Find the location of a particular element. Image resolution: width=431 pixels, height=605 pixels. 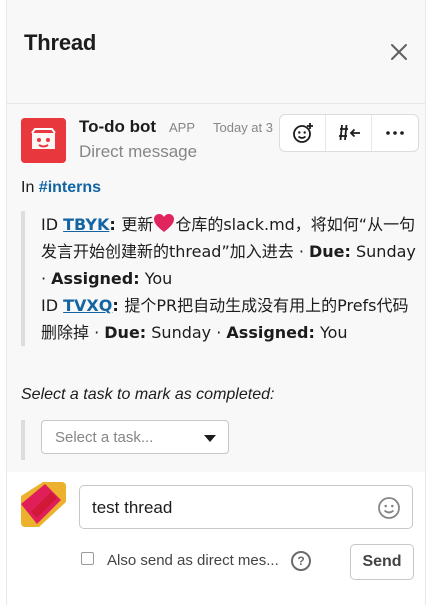

also-send-checkbox is located at coordinates (87, 558).